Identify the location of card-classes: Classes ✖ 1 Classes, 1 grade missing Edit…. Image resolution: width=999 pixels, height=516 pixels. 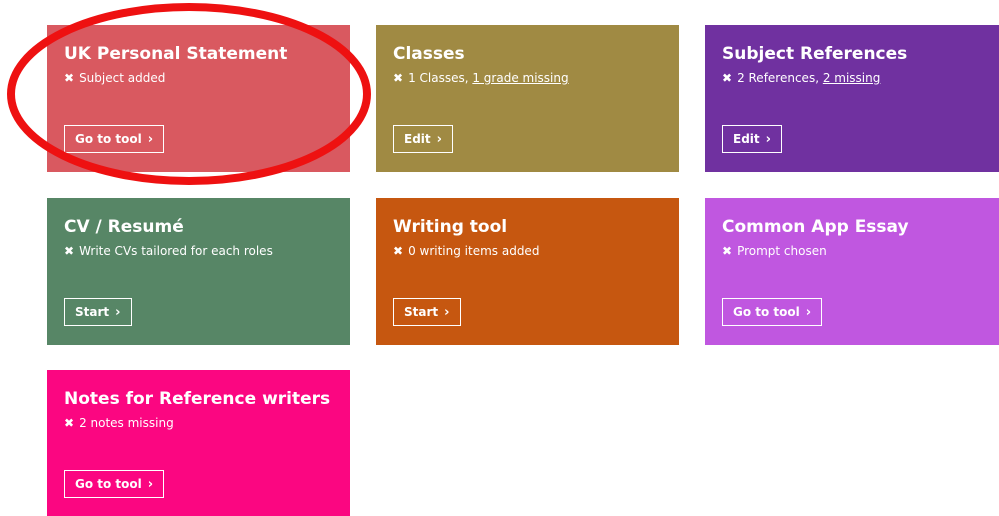
(527, 98).